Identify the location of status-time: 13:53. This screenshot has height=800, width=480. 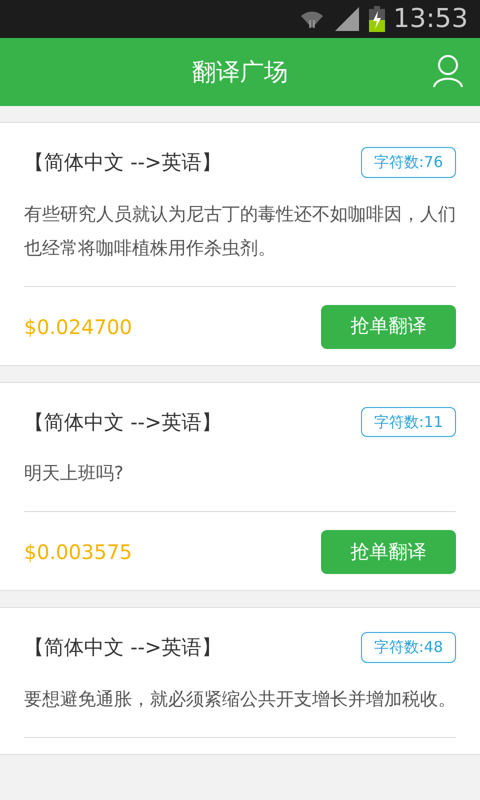
(430, 19).